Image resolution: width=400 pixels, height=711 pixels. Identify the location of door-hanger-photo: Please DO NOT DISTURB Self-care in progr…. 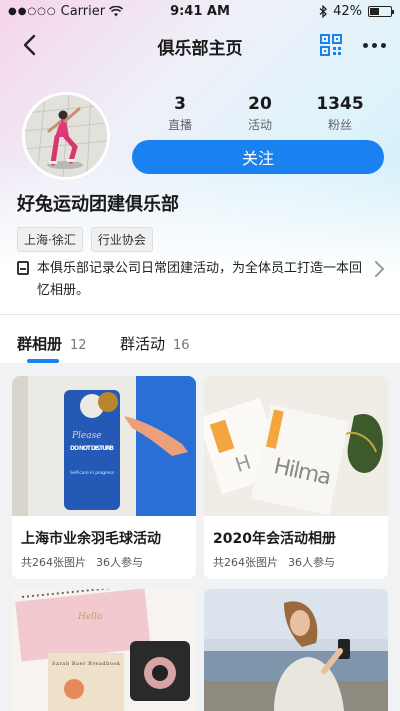
(104, 446).